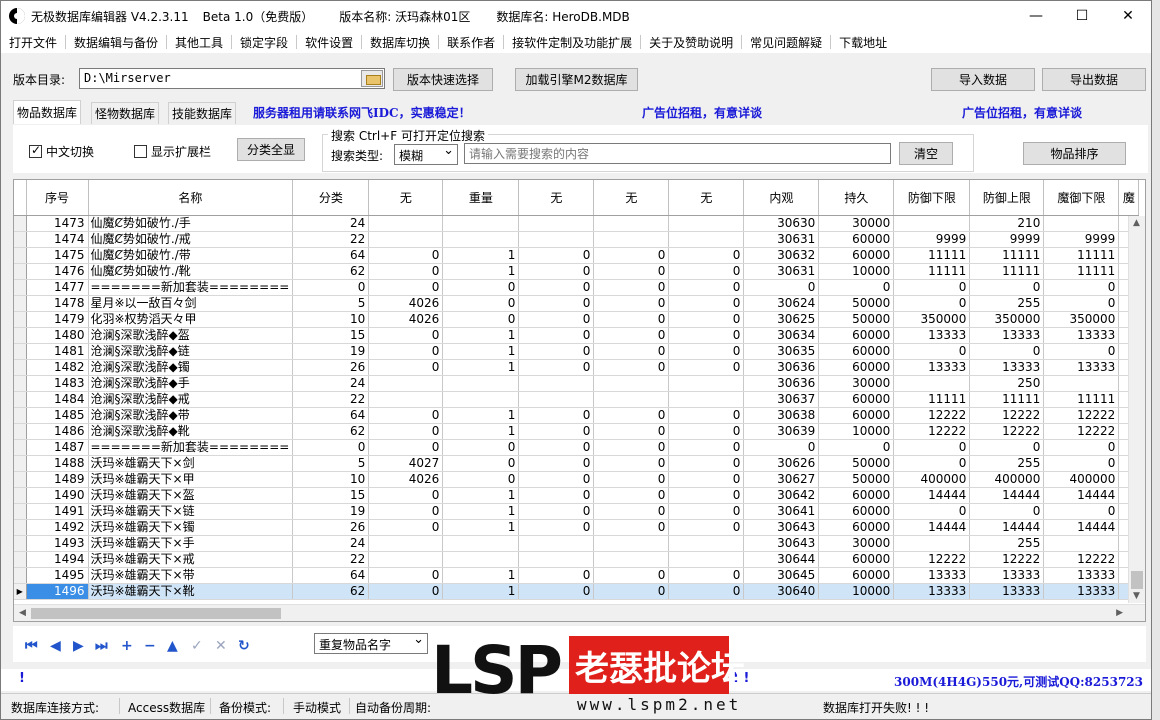  Describe the element at coordinates (331, 351) in the screenshot. I see `table-cell: 19` at that location.